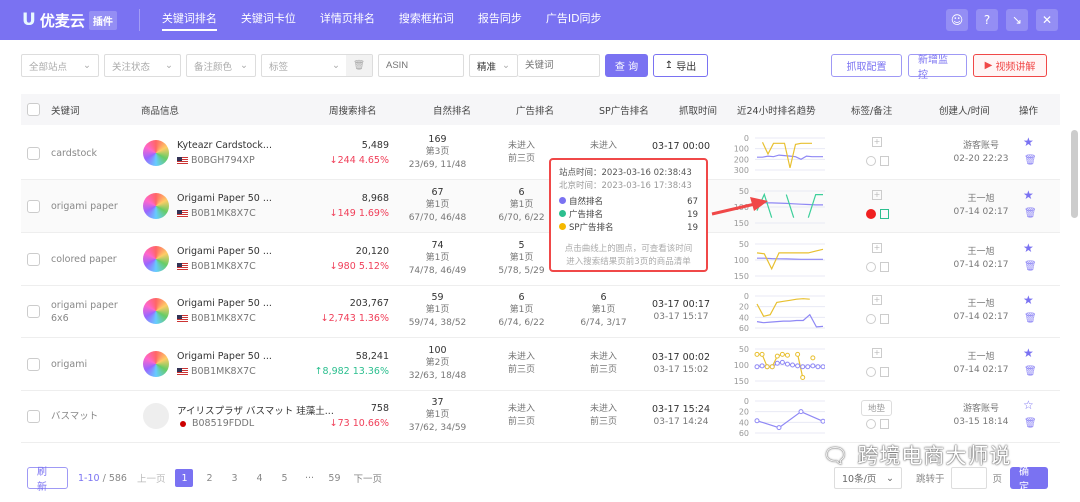  I want to click on next-page: 下一页, so click(367, 478).